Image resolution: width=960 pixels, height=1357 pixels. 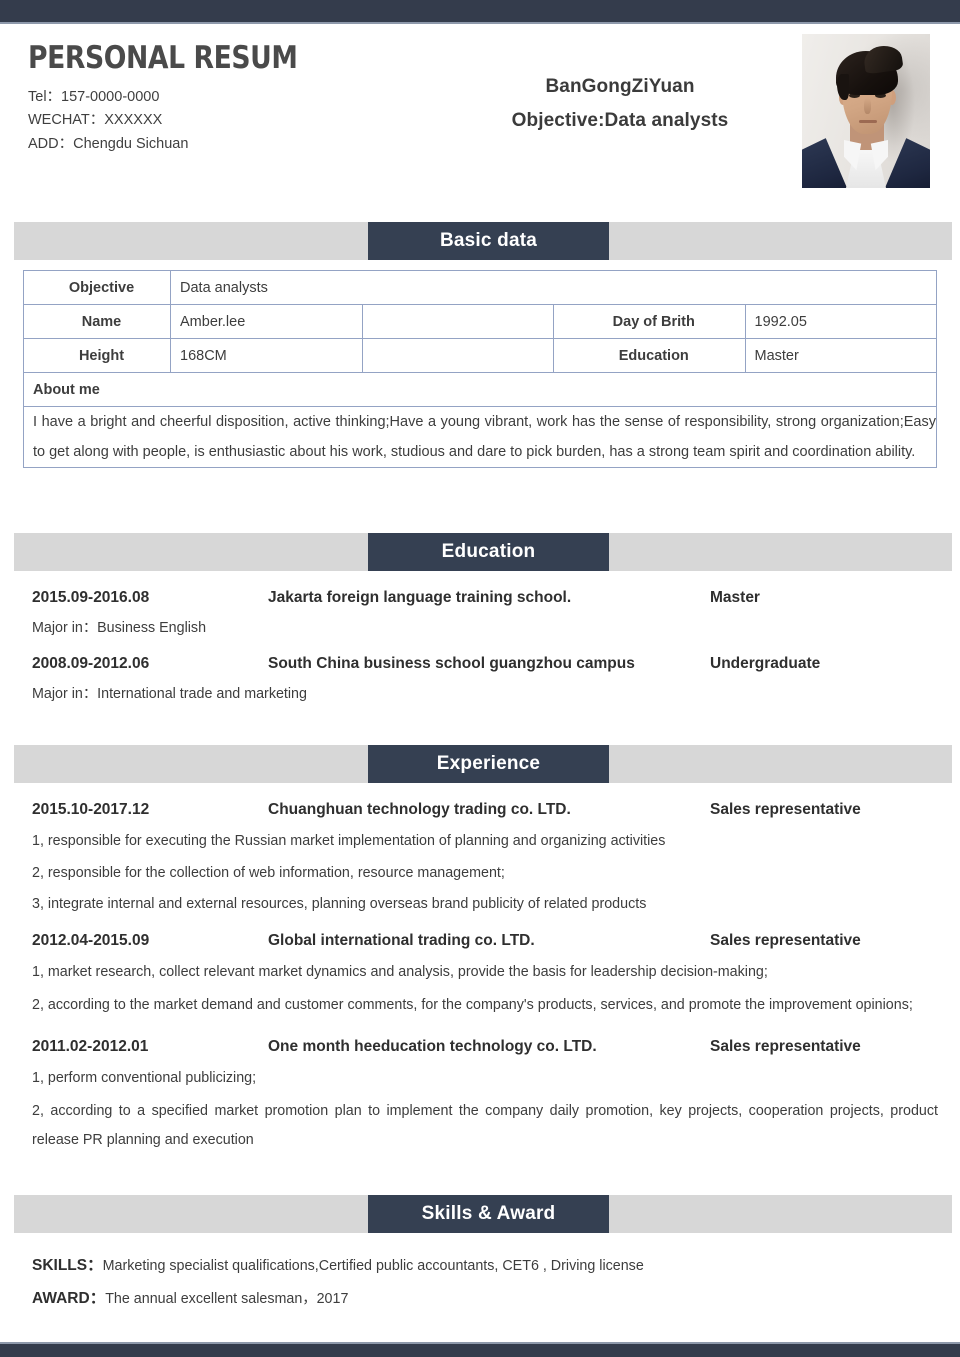 I want to click on table-row: Height 168CM Education Master, so click(x=480, y=355).